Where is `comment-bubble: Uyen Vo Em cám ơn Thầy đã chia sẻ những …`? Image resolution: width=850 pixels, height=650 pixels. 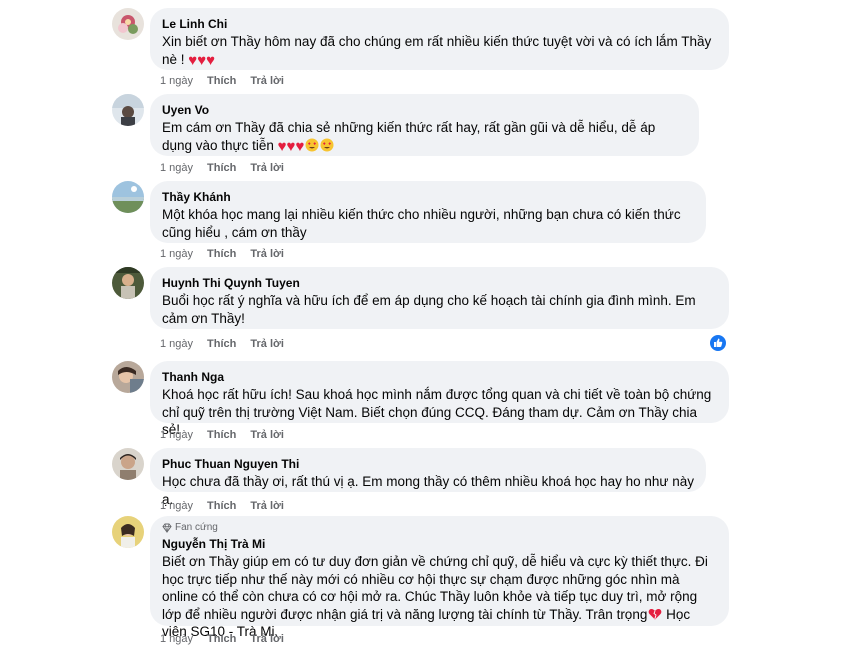
comment-bubble: Uyen Vo Em cám ơn Thầy đã chia sẻ những … is located at coordinates (424, 125).